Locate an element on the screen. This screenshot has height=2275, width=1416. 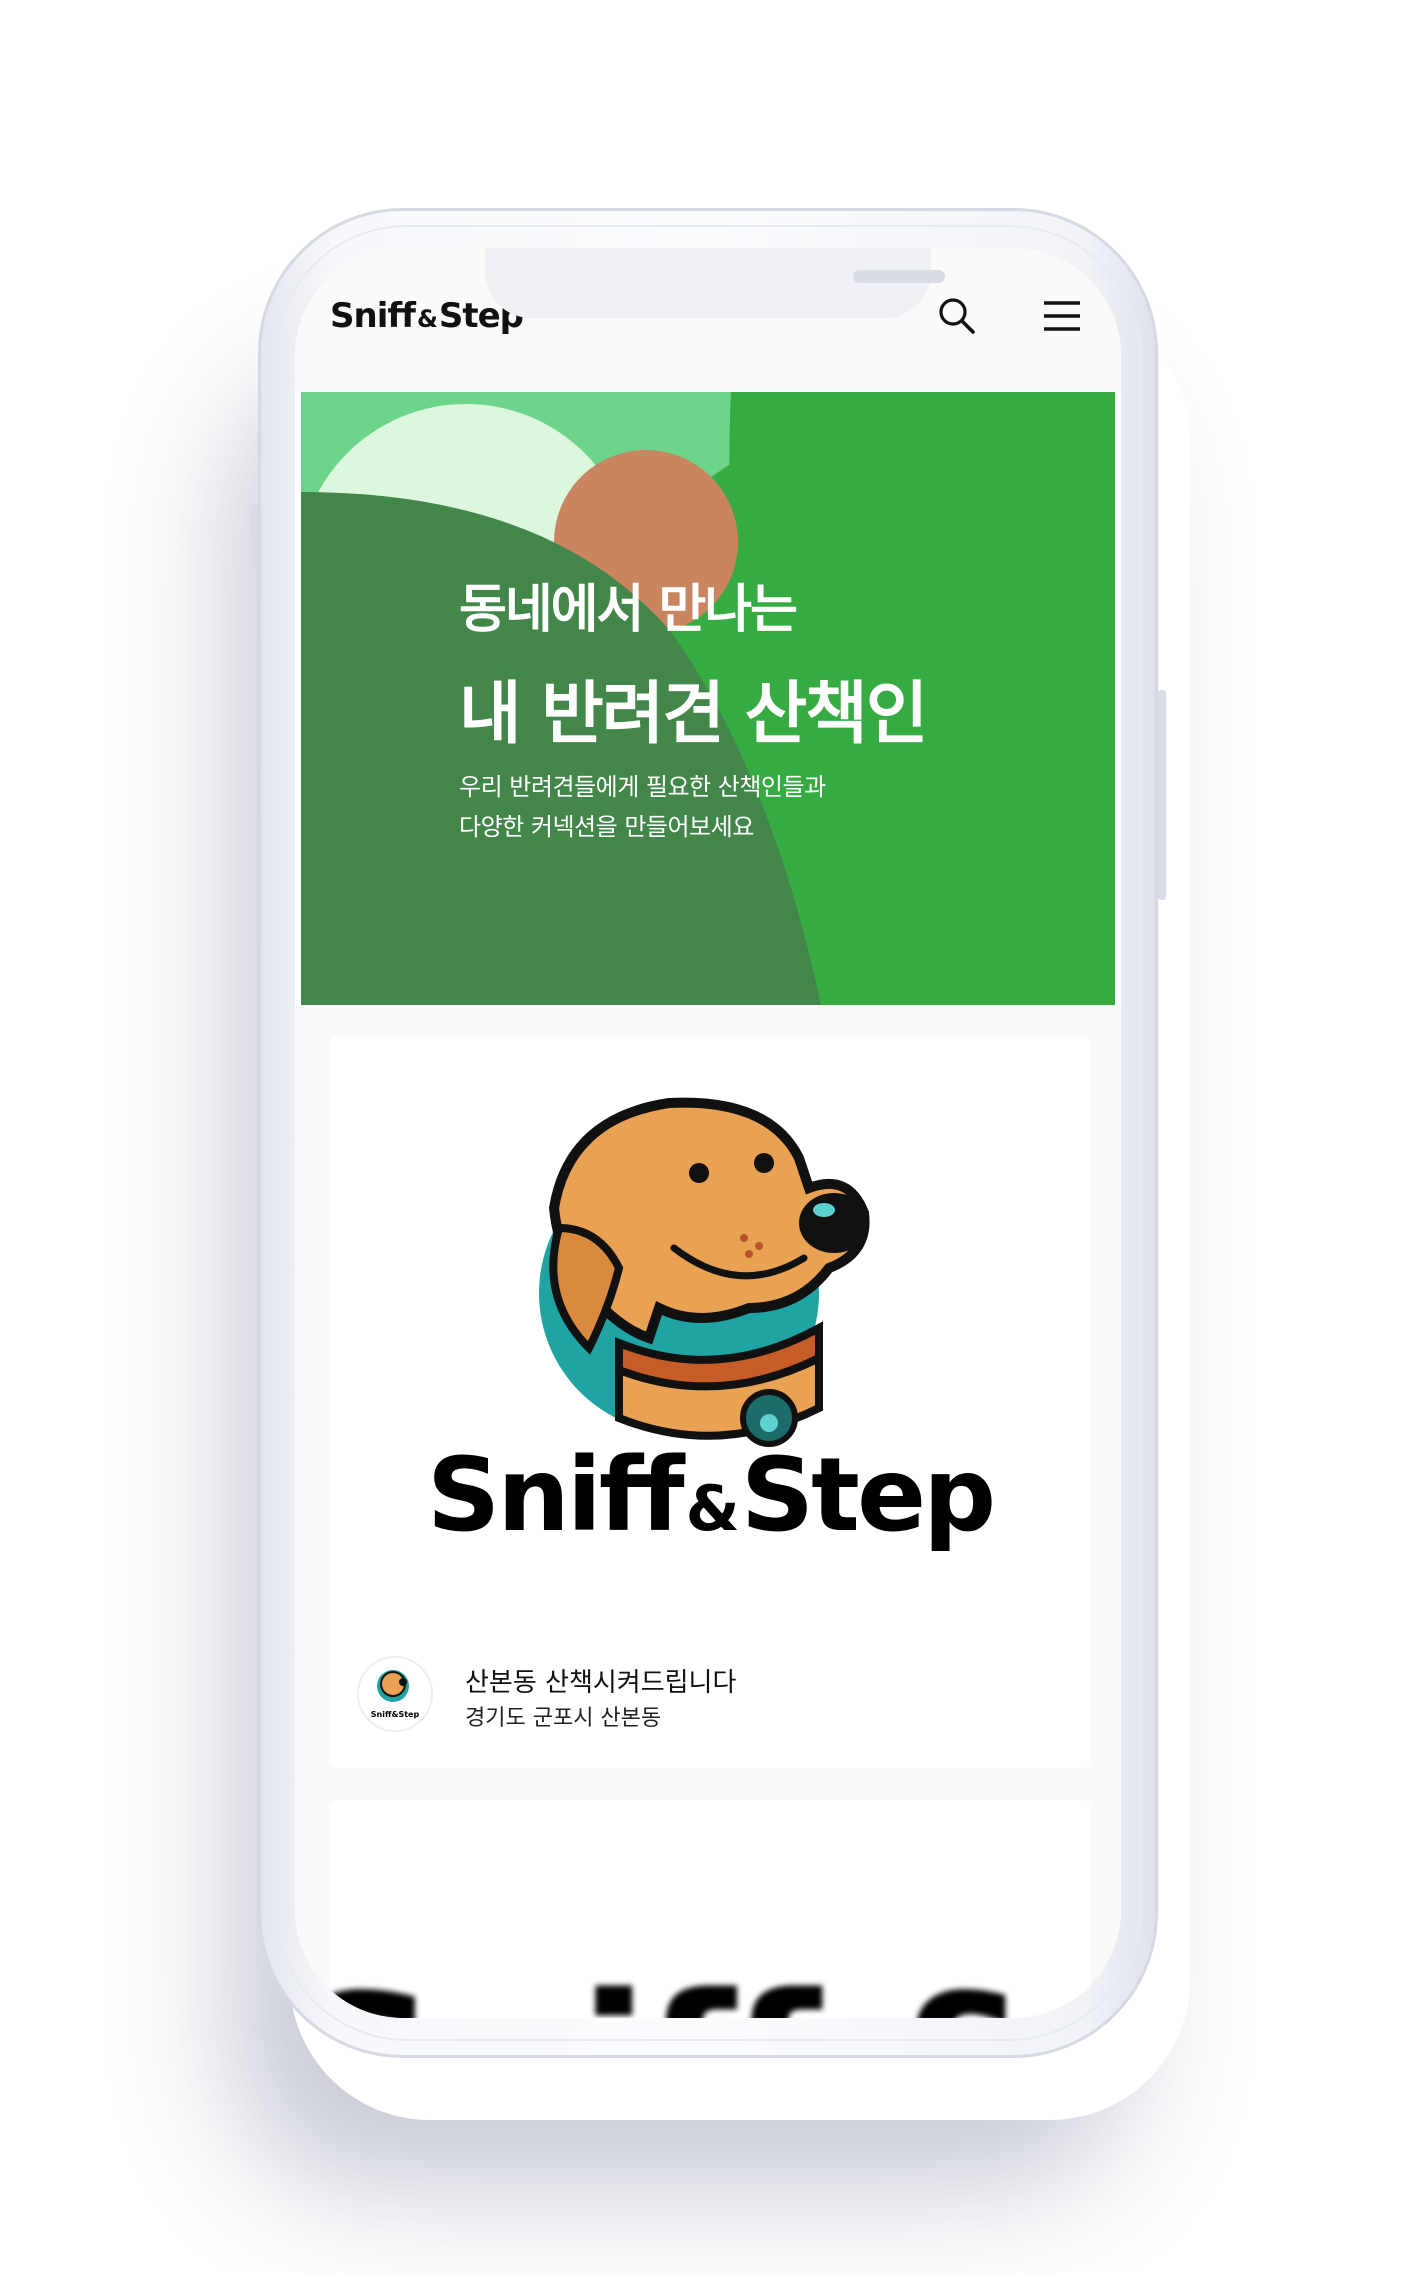
hero-headline-line1: 동네에서 만나는 is located at coordinates (628, 610).